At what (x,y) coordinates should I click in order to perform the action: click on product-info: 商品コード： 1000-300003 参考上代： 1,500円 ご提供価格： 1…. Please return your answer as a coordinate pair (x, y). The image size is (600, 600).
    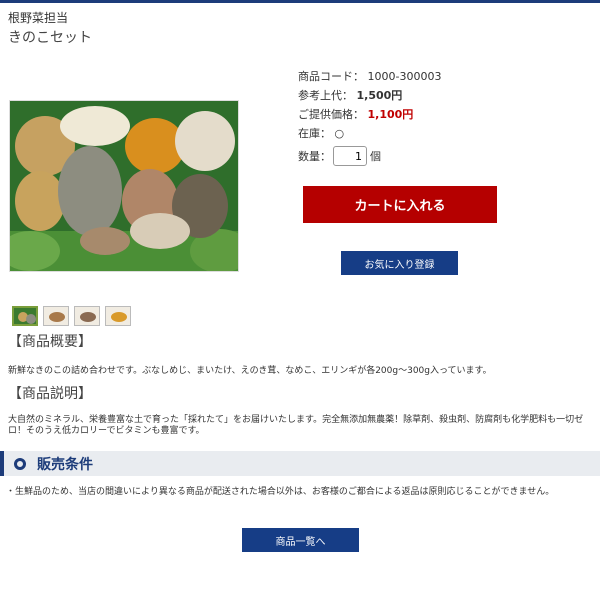
    Looking at the image, I should click on (369, 105).